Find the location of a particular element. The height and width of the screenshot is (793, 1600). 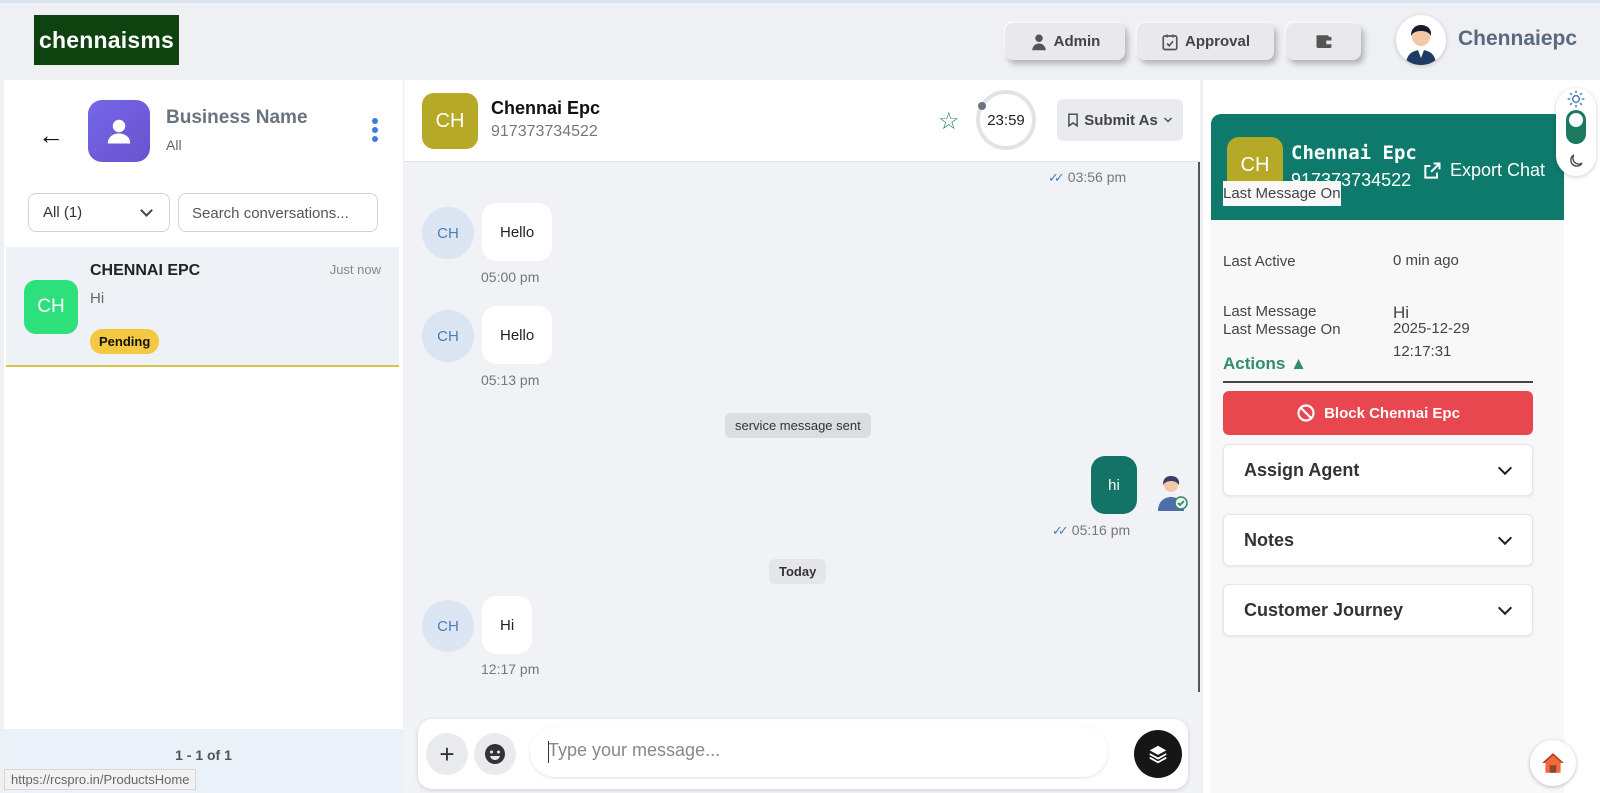

contact-phone: 917373734522 is located at coordinates (544, 131).